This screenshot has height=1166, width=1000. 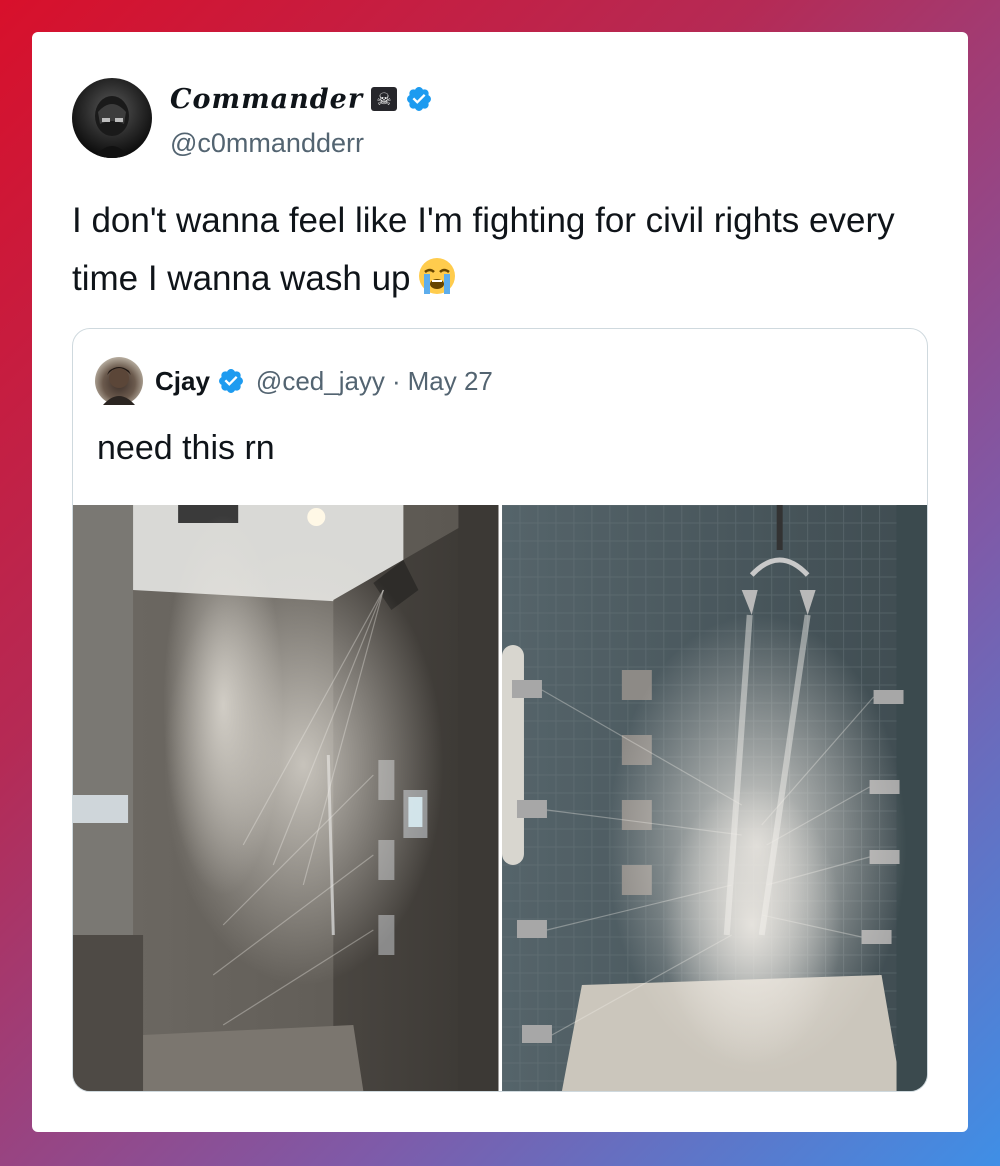 I want to click on author-avatar, so click(x=112, y=118).